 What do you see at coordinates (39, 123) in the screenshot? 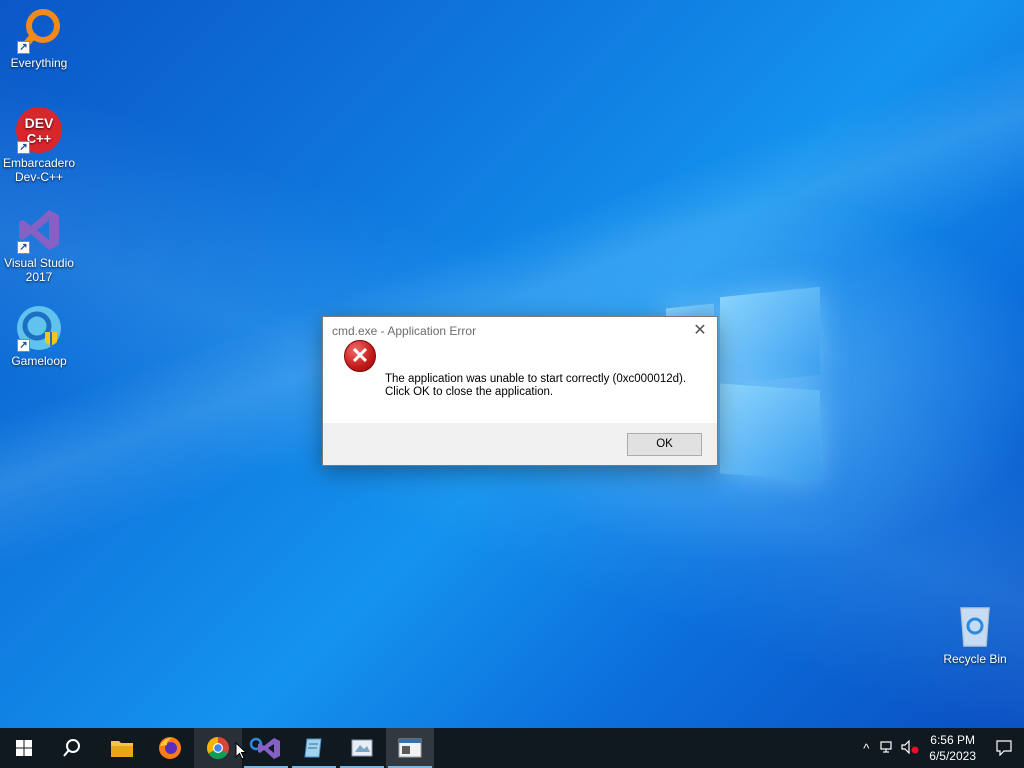
I see `svg-text: DEV` at bounding box center [39, 123].